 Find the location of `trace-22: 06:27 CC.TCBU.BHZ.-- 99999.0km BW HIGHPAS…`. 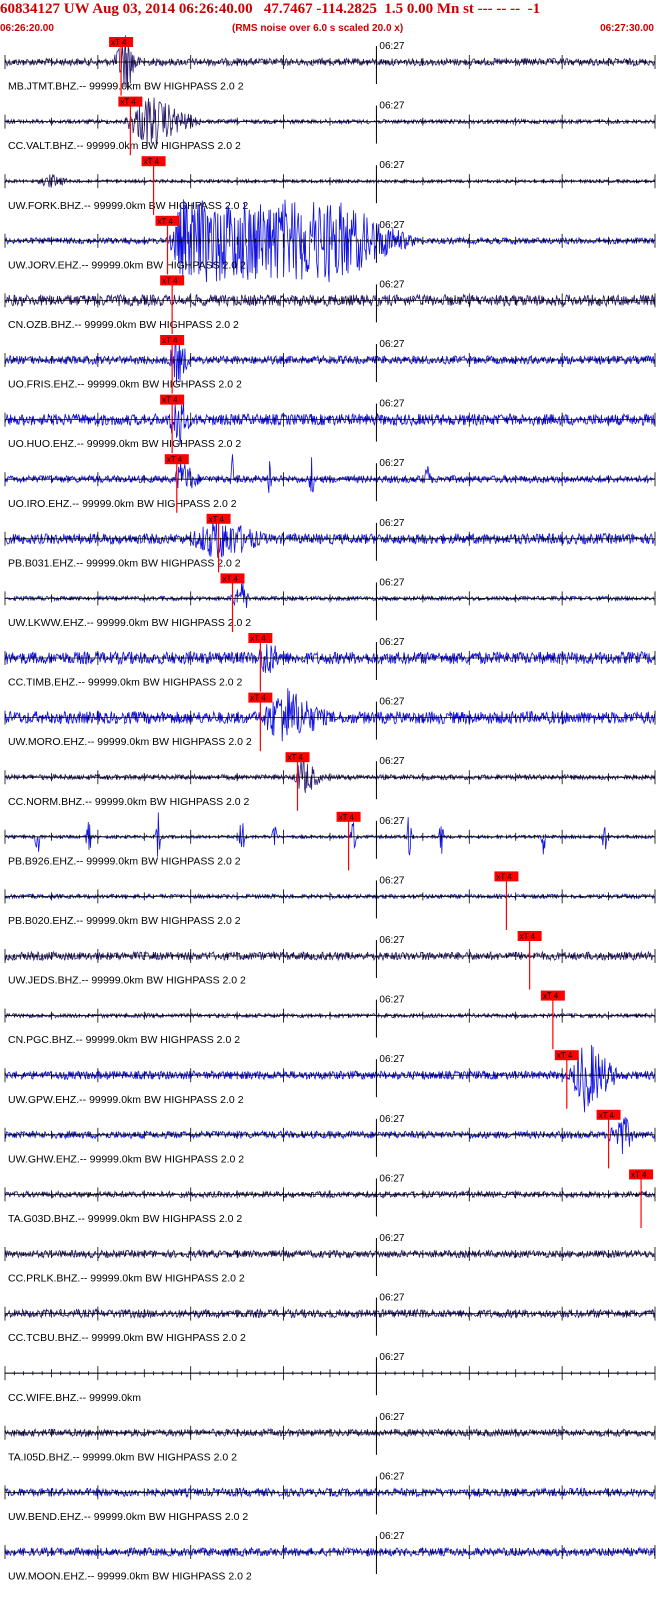

trace-22: 06:27 CC.TCBU.BHZ.-- 99999.0km BW HIGHPAS… is located at coordinates (330, 1318).